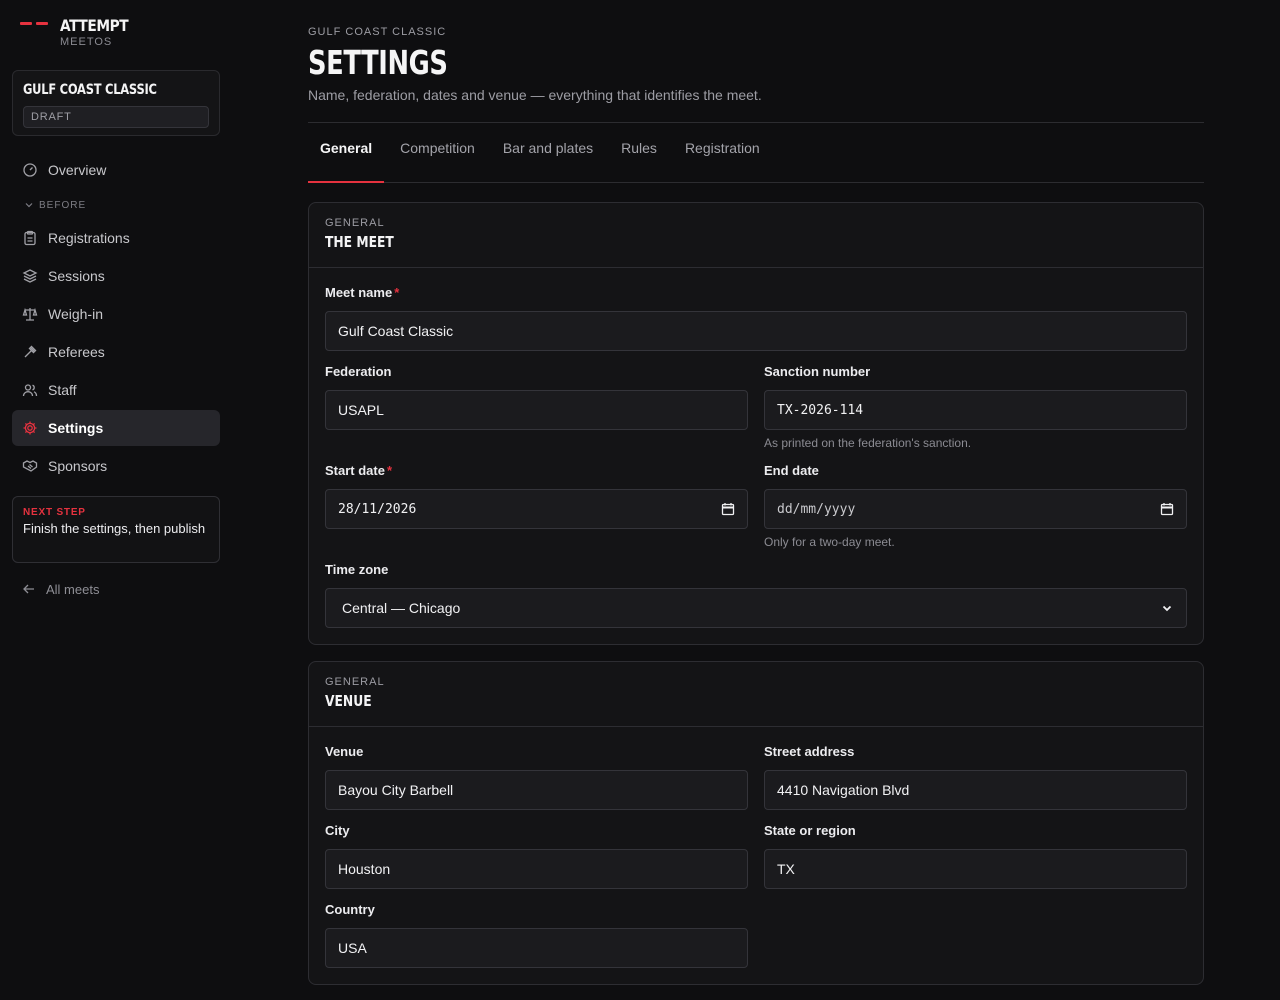 Image resolution: width=1280 pixels, height=1000 pixels. What do you see at coordinates (756, 331) in the screenshot?
I see `meet-name-input: Gulf Coast Classic` at bounding box center [756, 331].